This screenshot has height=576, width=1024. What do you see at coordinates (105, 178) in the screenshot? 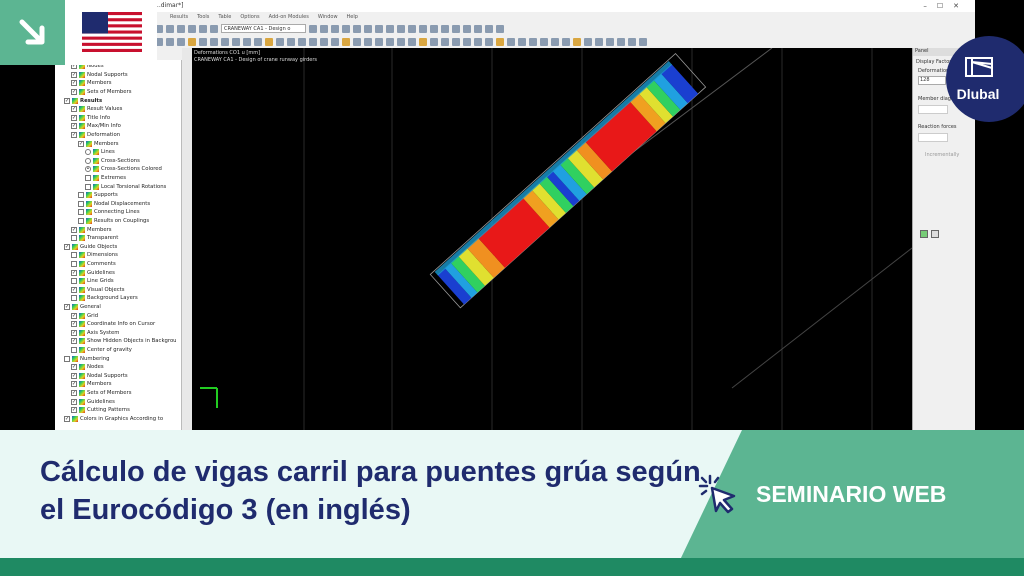
I see `navigator-item: Extremes` at bounding box center [105, 178].